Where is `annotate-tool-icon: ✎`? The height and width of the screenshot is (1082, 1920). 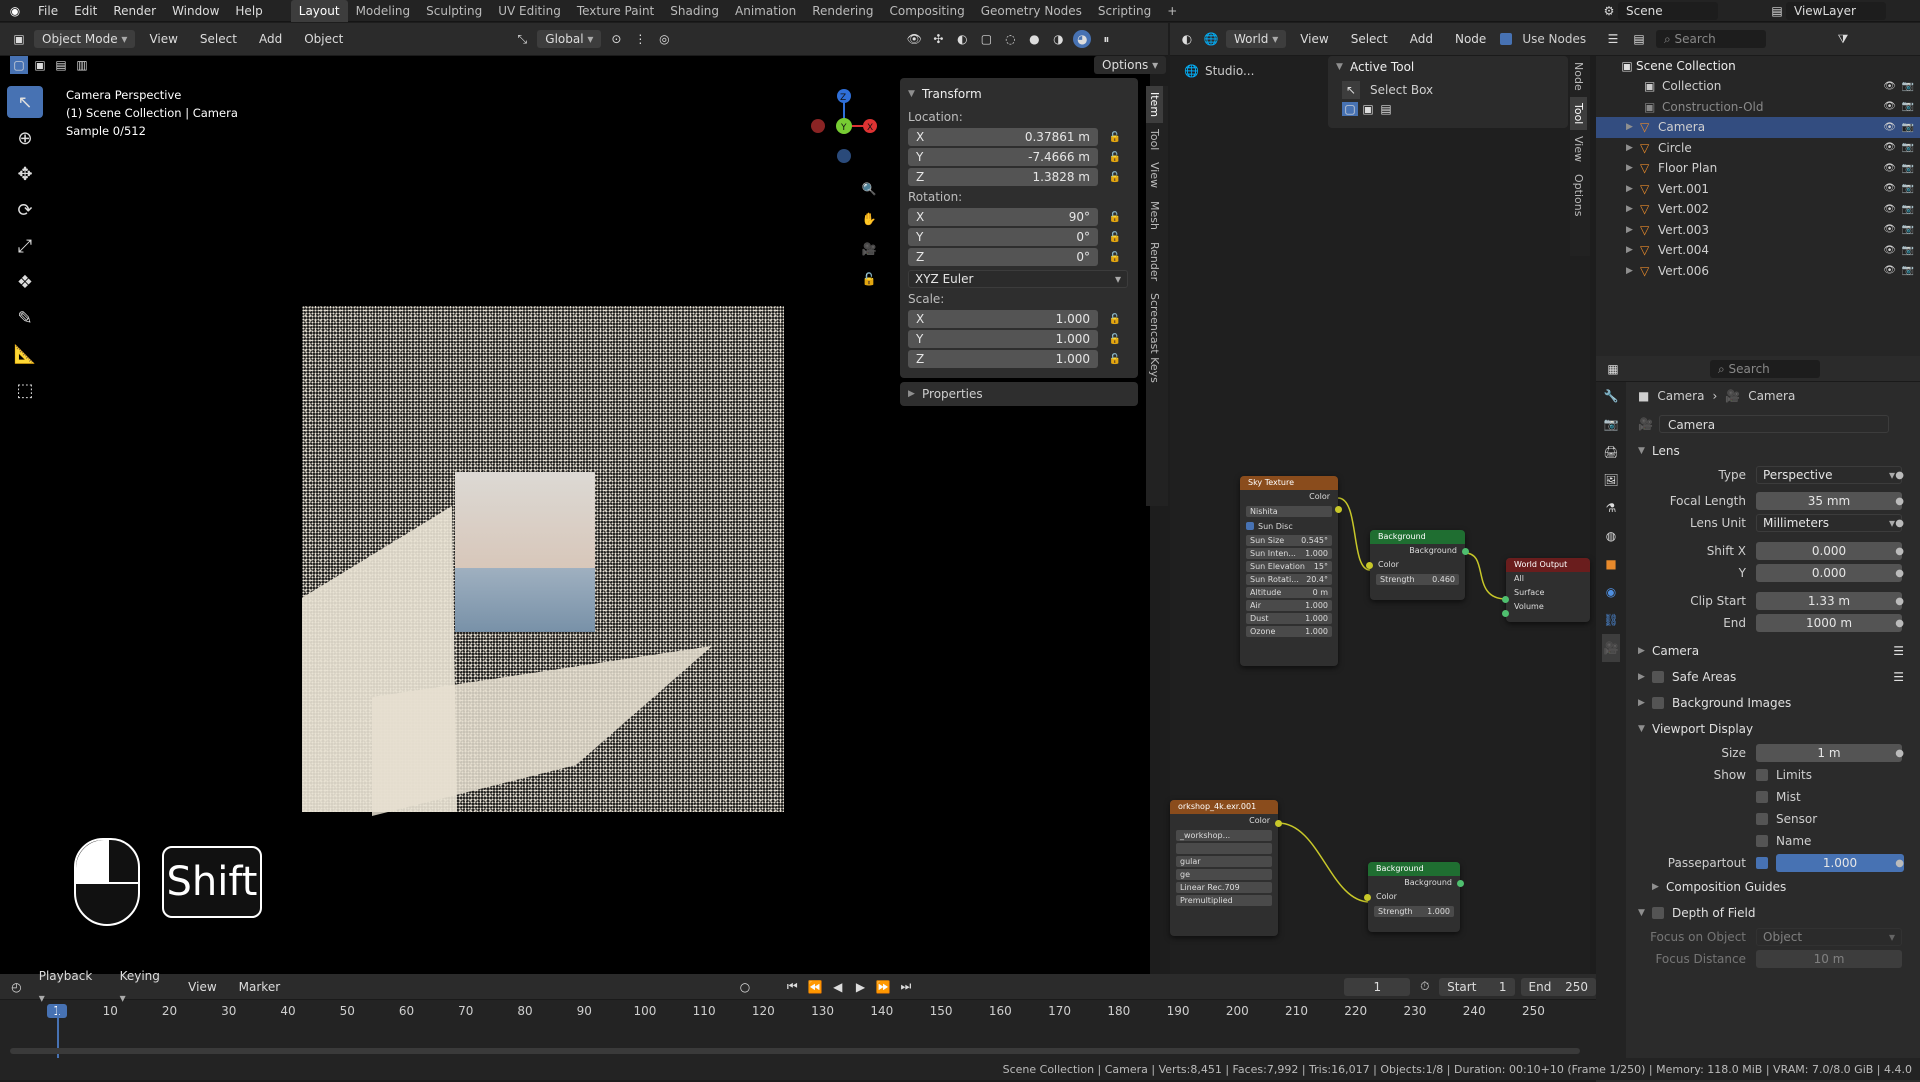 annotate-tool-icon: ✎ is located at coordinates (25, 318).